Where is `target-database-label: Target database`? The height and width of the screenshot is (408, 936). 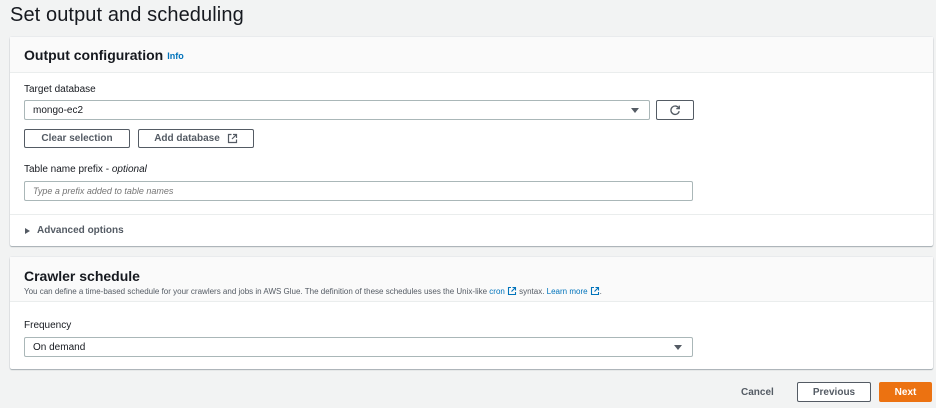
target-database-label: Target database is located at coordinates (60, 89).